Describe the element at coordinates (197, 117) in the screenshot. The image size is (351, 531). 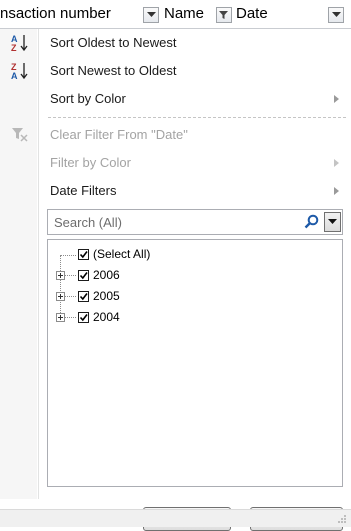
I see `menu-separator` at that location.